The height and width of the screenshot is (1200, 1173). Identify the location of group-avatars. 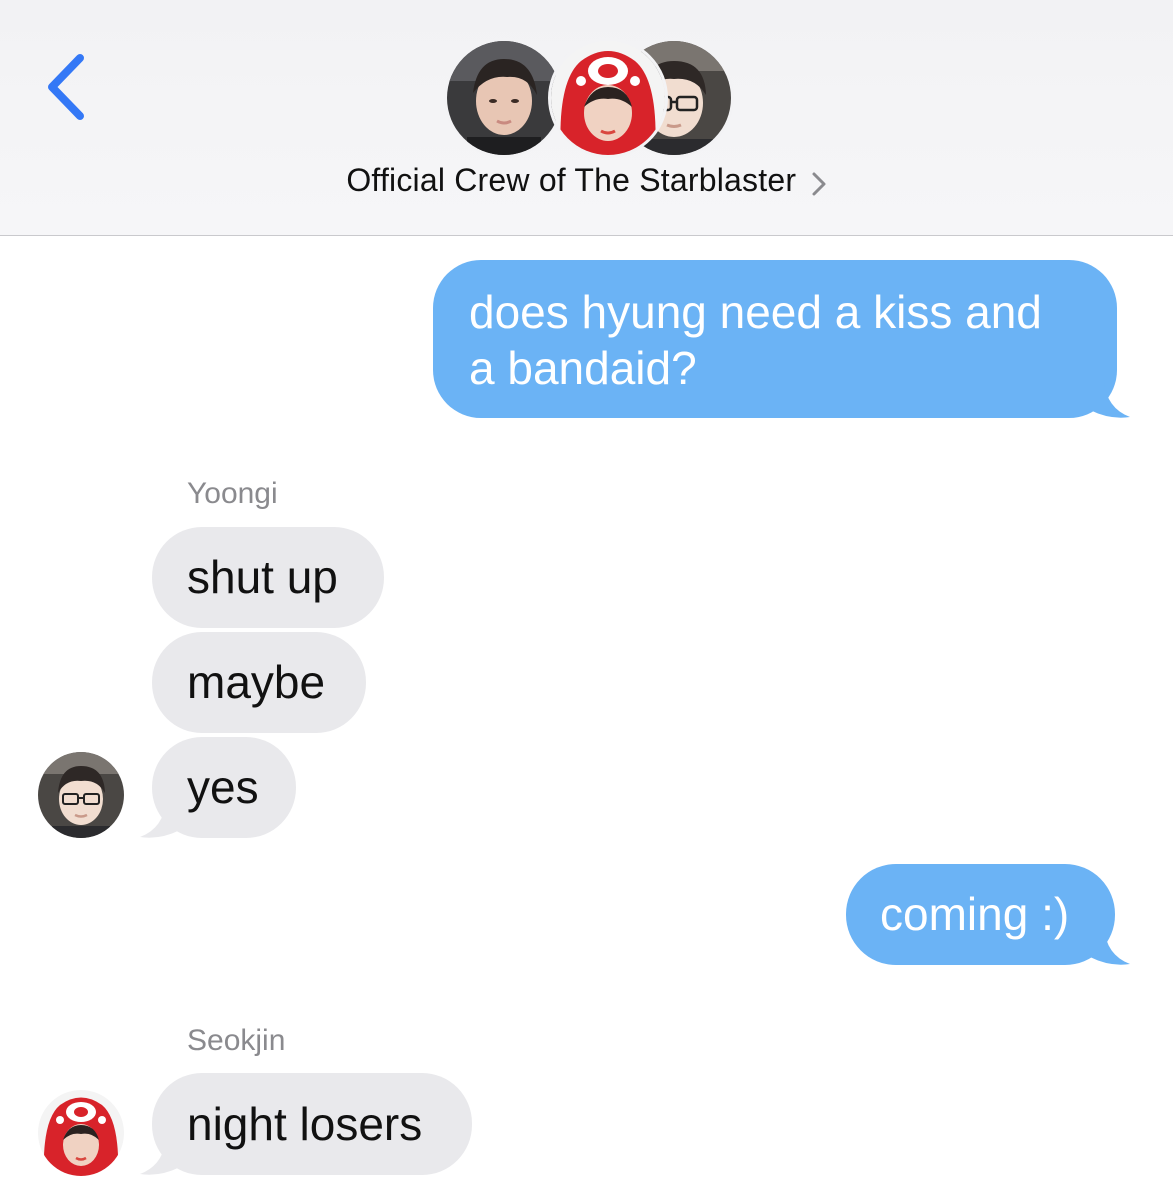
(589, 98).